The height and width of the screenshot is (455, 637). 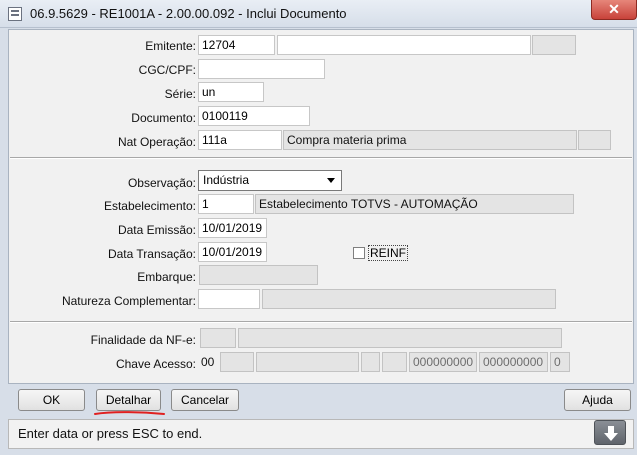 What do you see at coordinates (513, 362) in the screenshot?
I see `chave-acesso-numero2: 000000000` at bounding box center [513, 362].